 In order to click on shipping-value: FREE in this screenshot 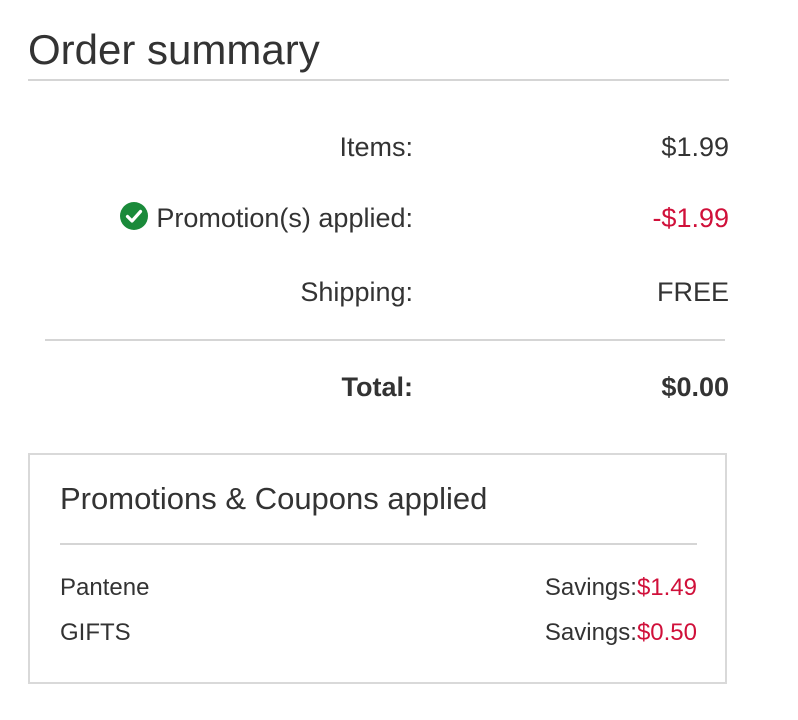, I will do `click(692, 292)`.